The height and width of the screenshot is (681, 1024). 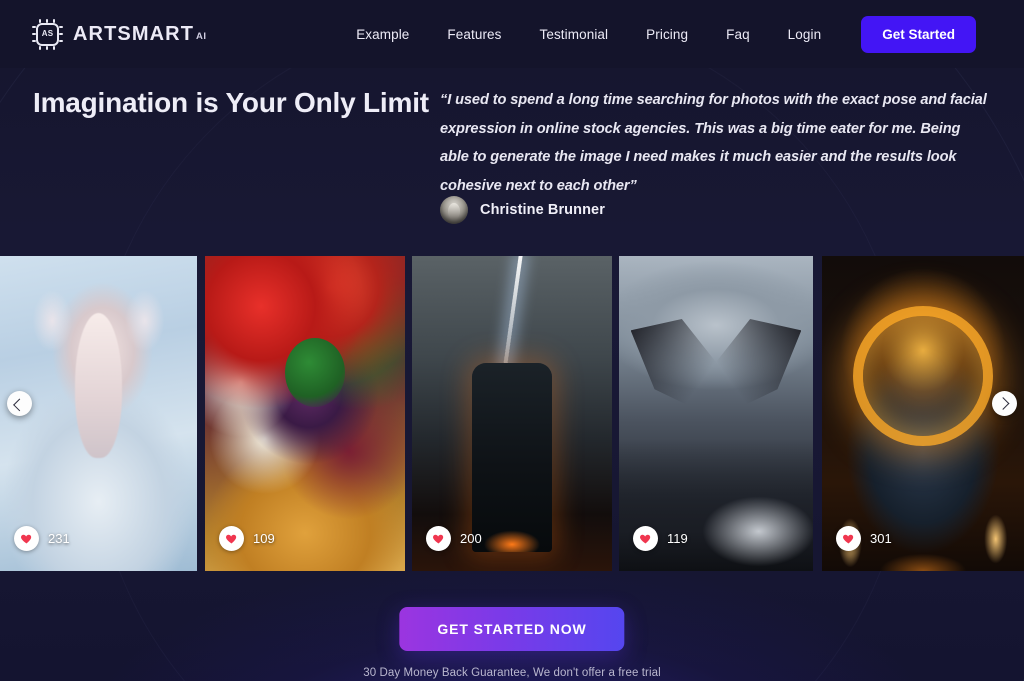 What do you see at coordinates (140, 33) in the screenshot?
I see `brand-name: ARTSMART AI` at bounding box center [140, 33].